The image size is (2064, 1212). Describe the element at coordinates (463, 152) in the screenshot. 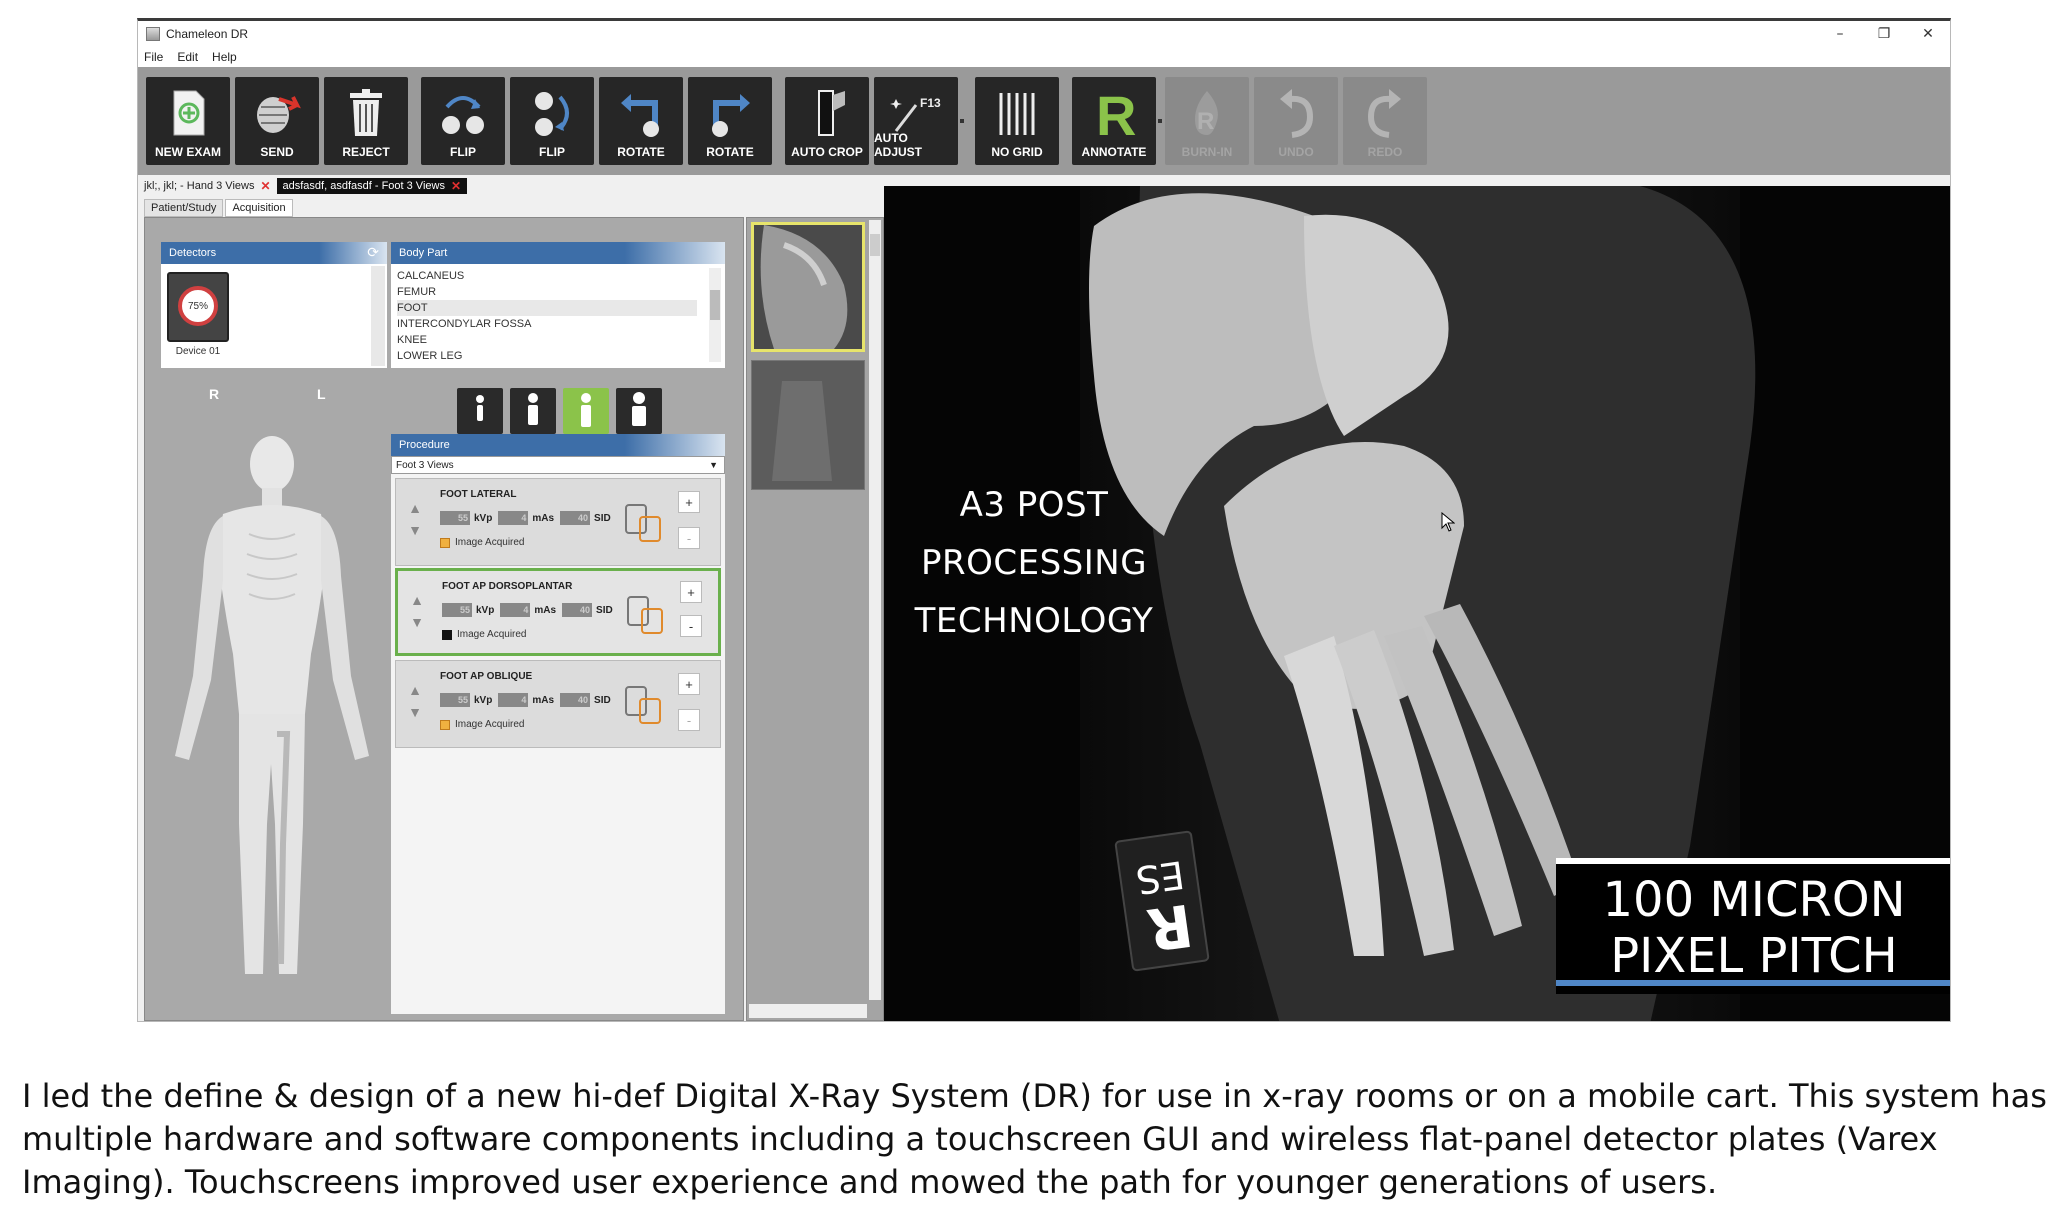

I see `flip-vertical-label: FLIP` at that location.